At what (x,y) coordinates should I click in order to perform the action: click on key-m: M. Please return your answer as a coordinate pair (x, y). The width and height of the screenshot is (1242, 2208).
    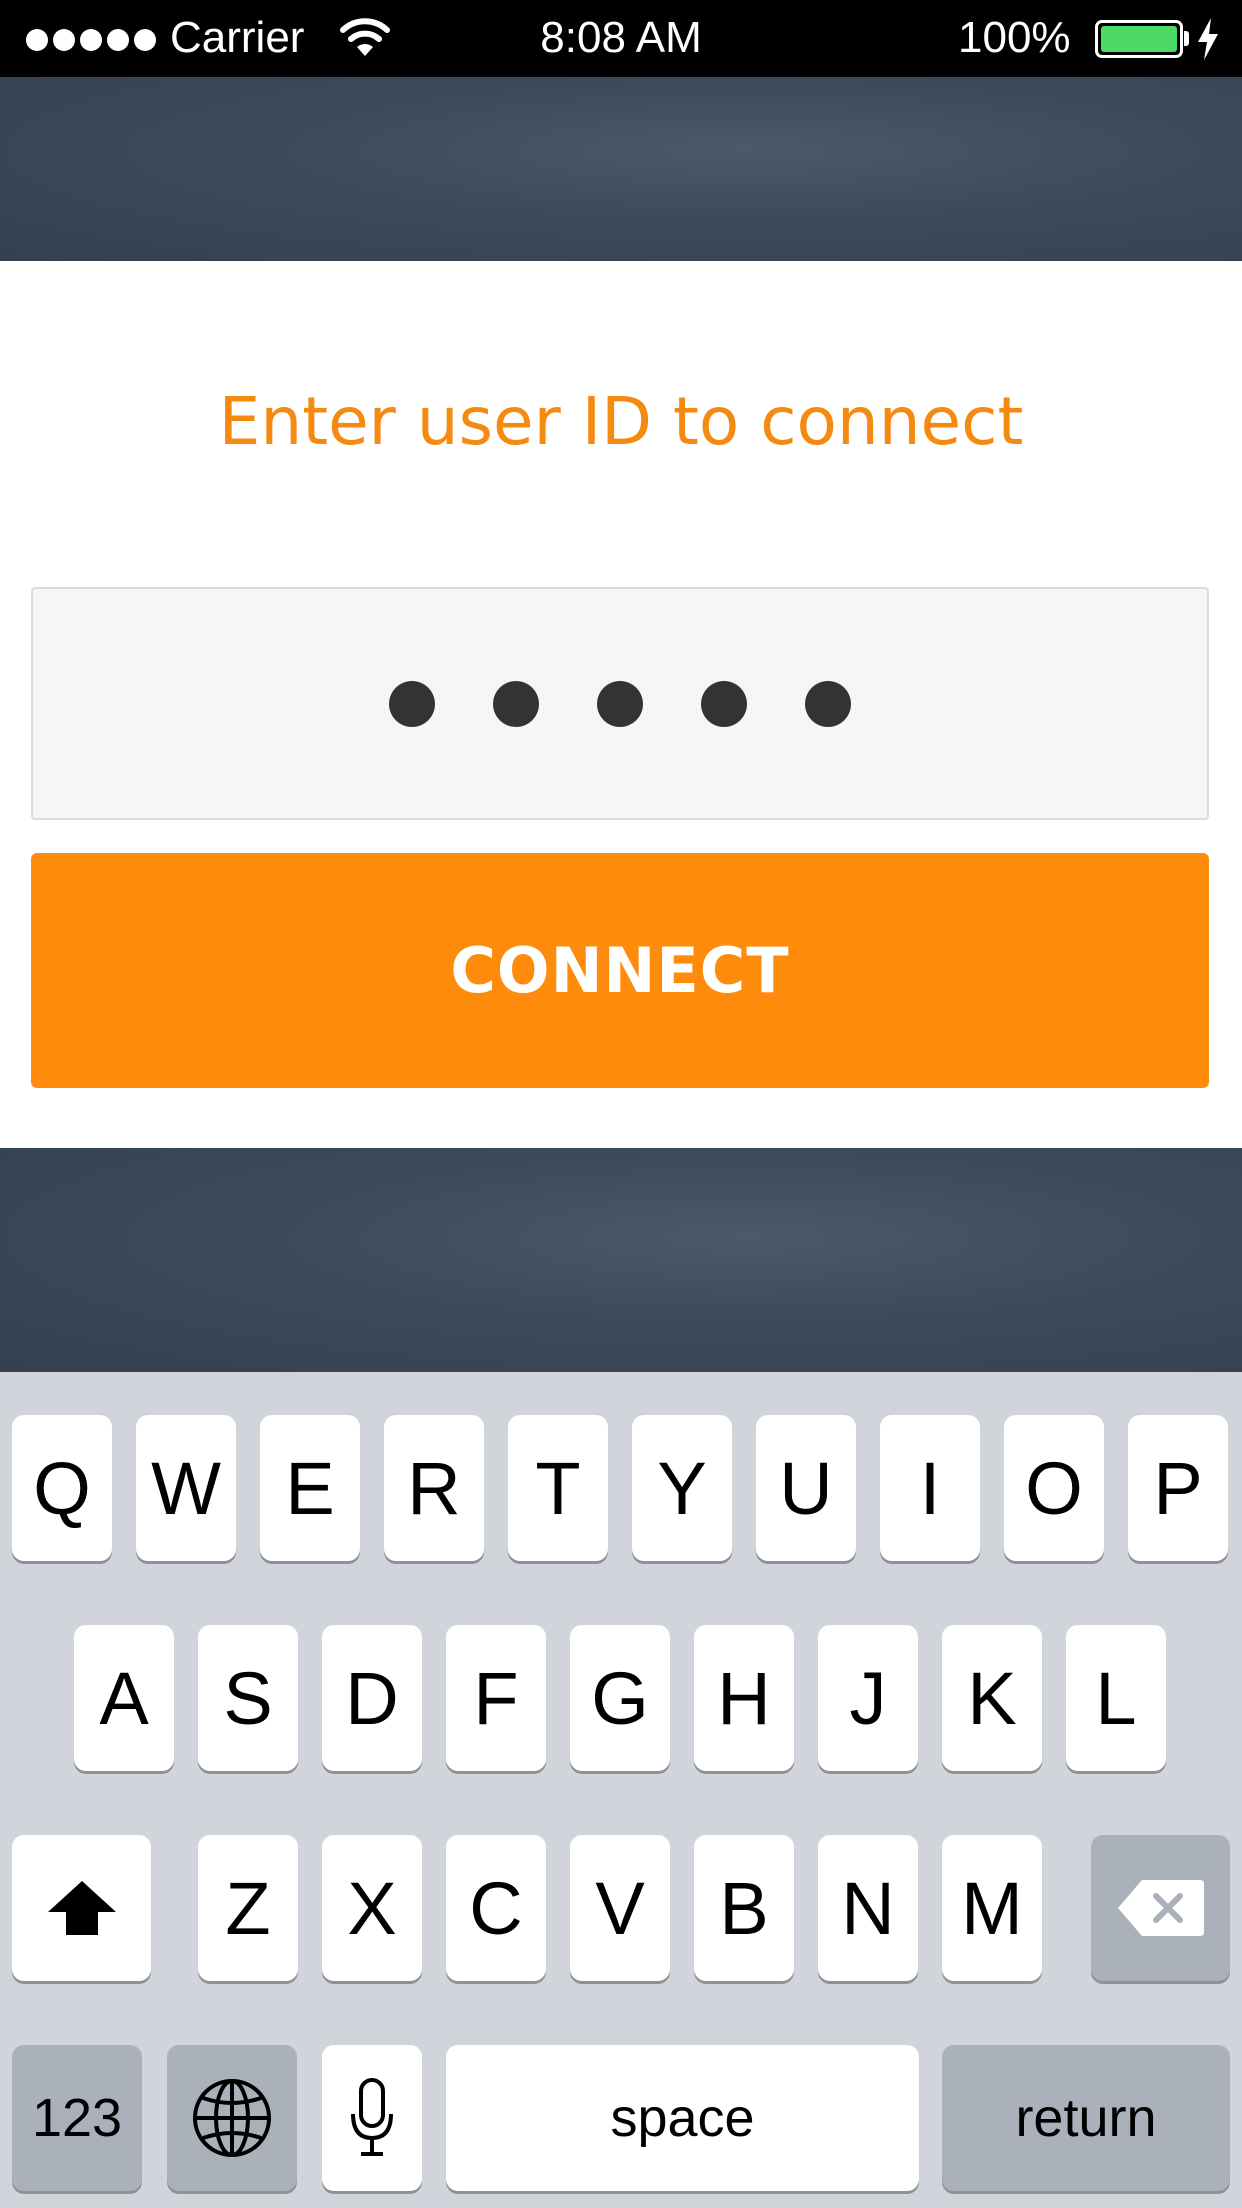
    Looking at the image, I should click on (992, 1908).